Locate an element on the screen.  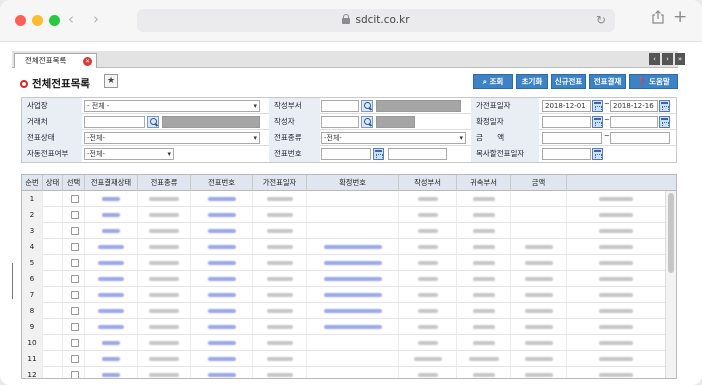
col-header-8: 작성부서 is located at coordinates (428, 183).